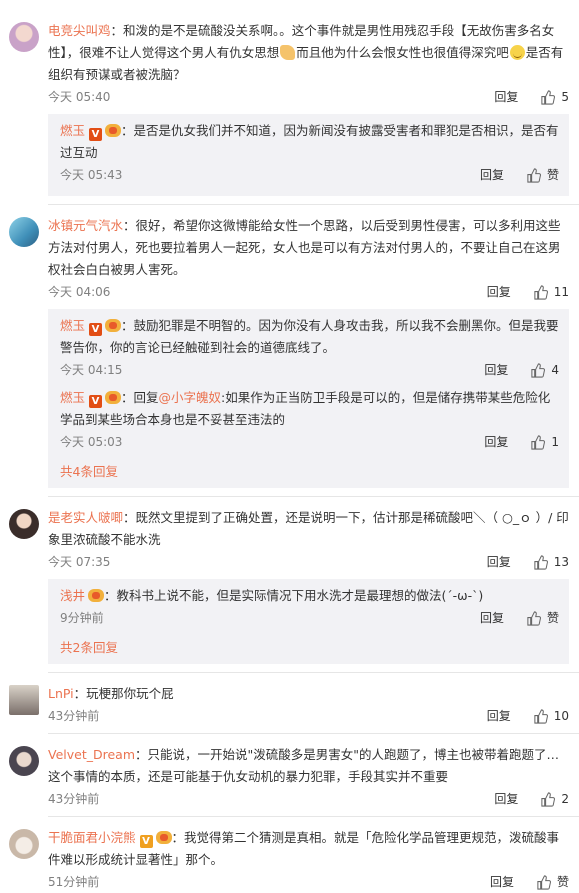  I want to click on like-button: 2, so click(554, 799).